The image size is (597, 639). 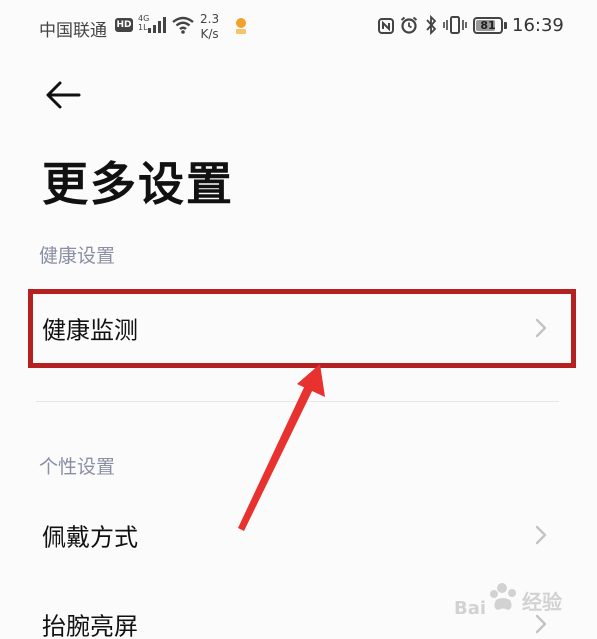 I want to click on annotation-arrow-head, so click(x=311, y=380).